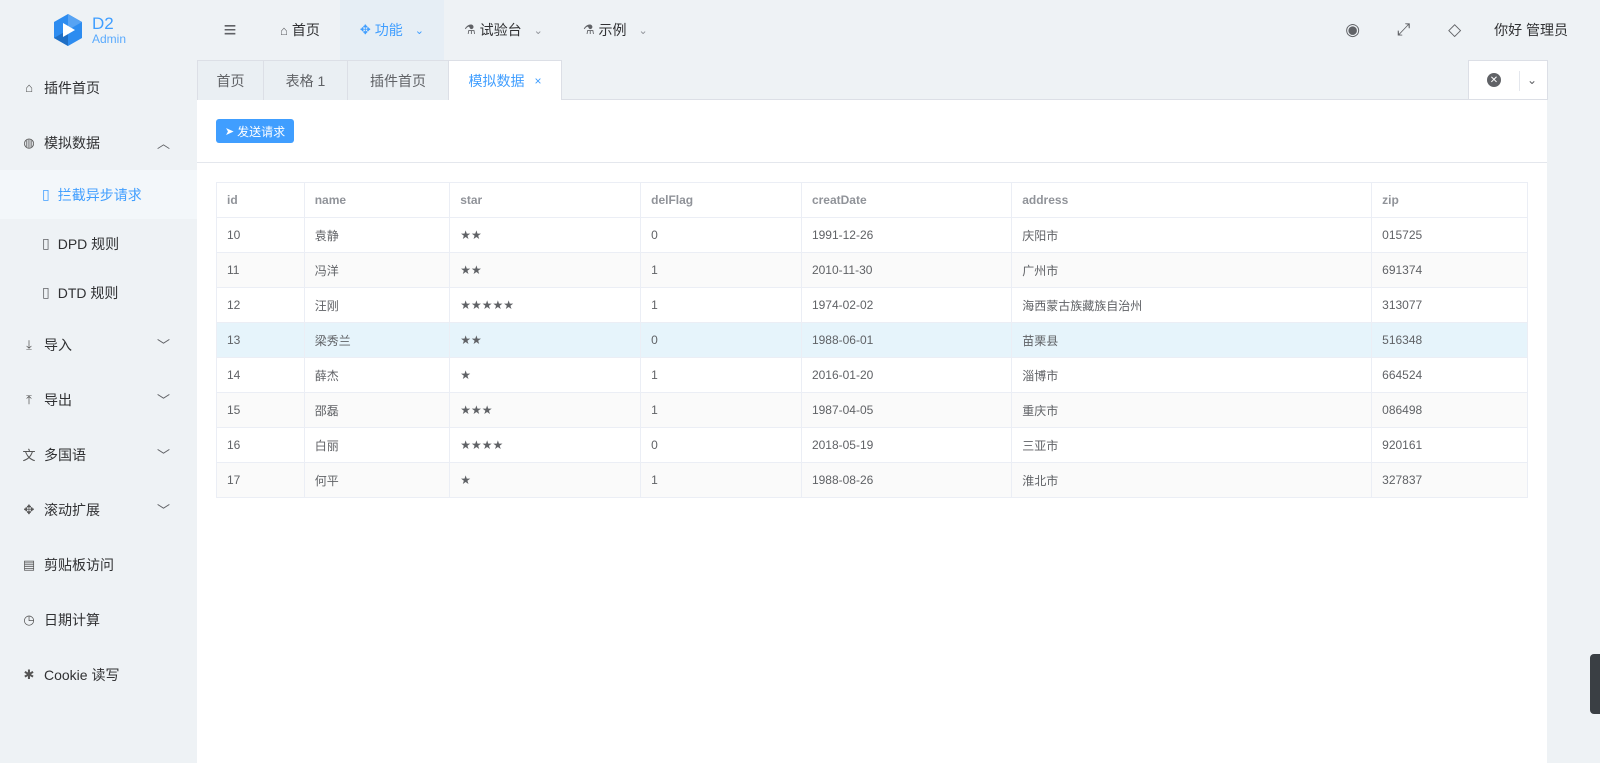 The image size is (1600, 763). What do you see at coordinates (72, 142) in the screenshot?
I see `sidebar-item-label: 模拟数据` at bounding box center [72, 142].